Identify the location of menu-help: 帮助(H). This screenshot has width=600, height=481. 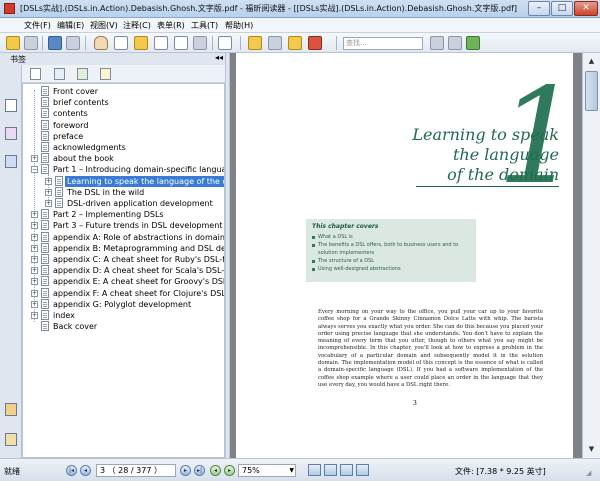
(239, 25).